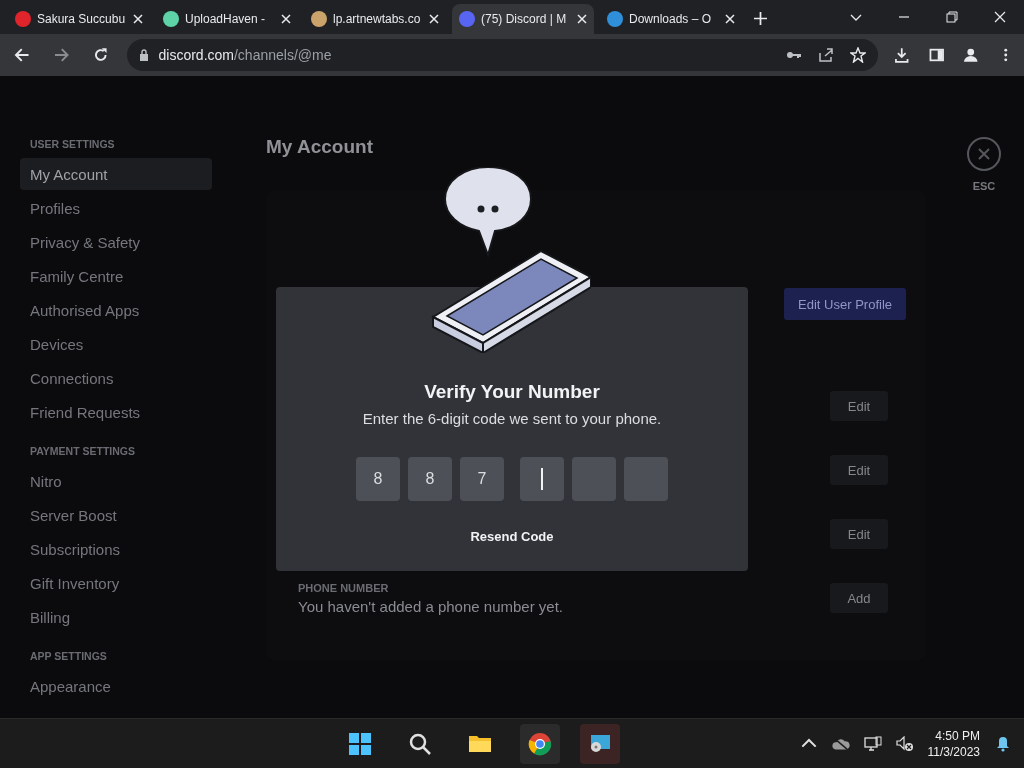 Image resolution: width=1024 pixels, height=768 pixels. Describe the element at coordinates (512, 418) in the screenshot. I see `dialog-subtitle: Enter the 6-digit code we sent to your phone.` at that location.